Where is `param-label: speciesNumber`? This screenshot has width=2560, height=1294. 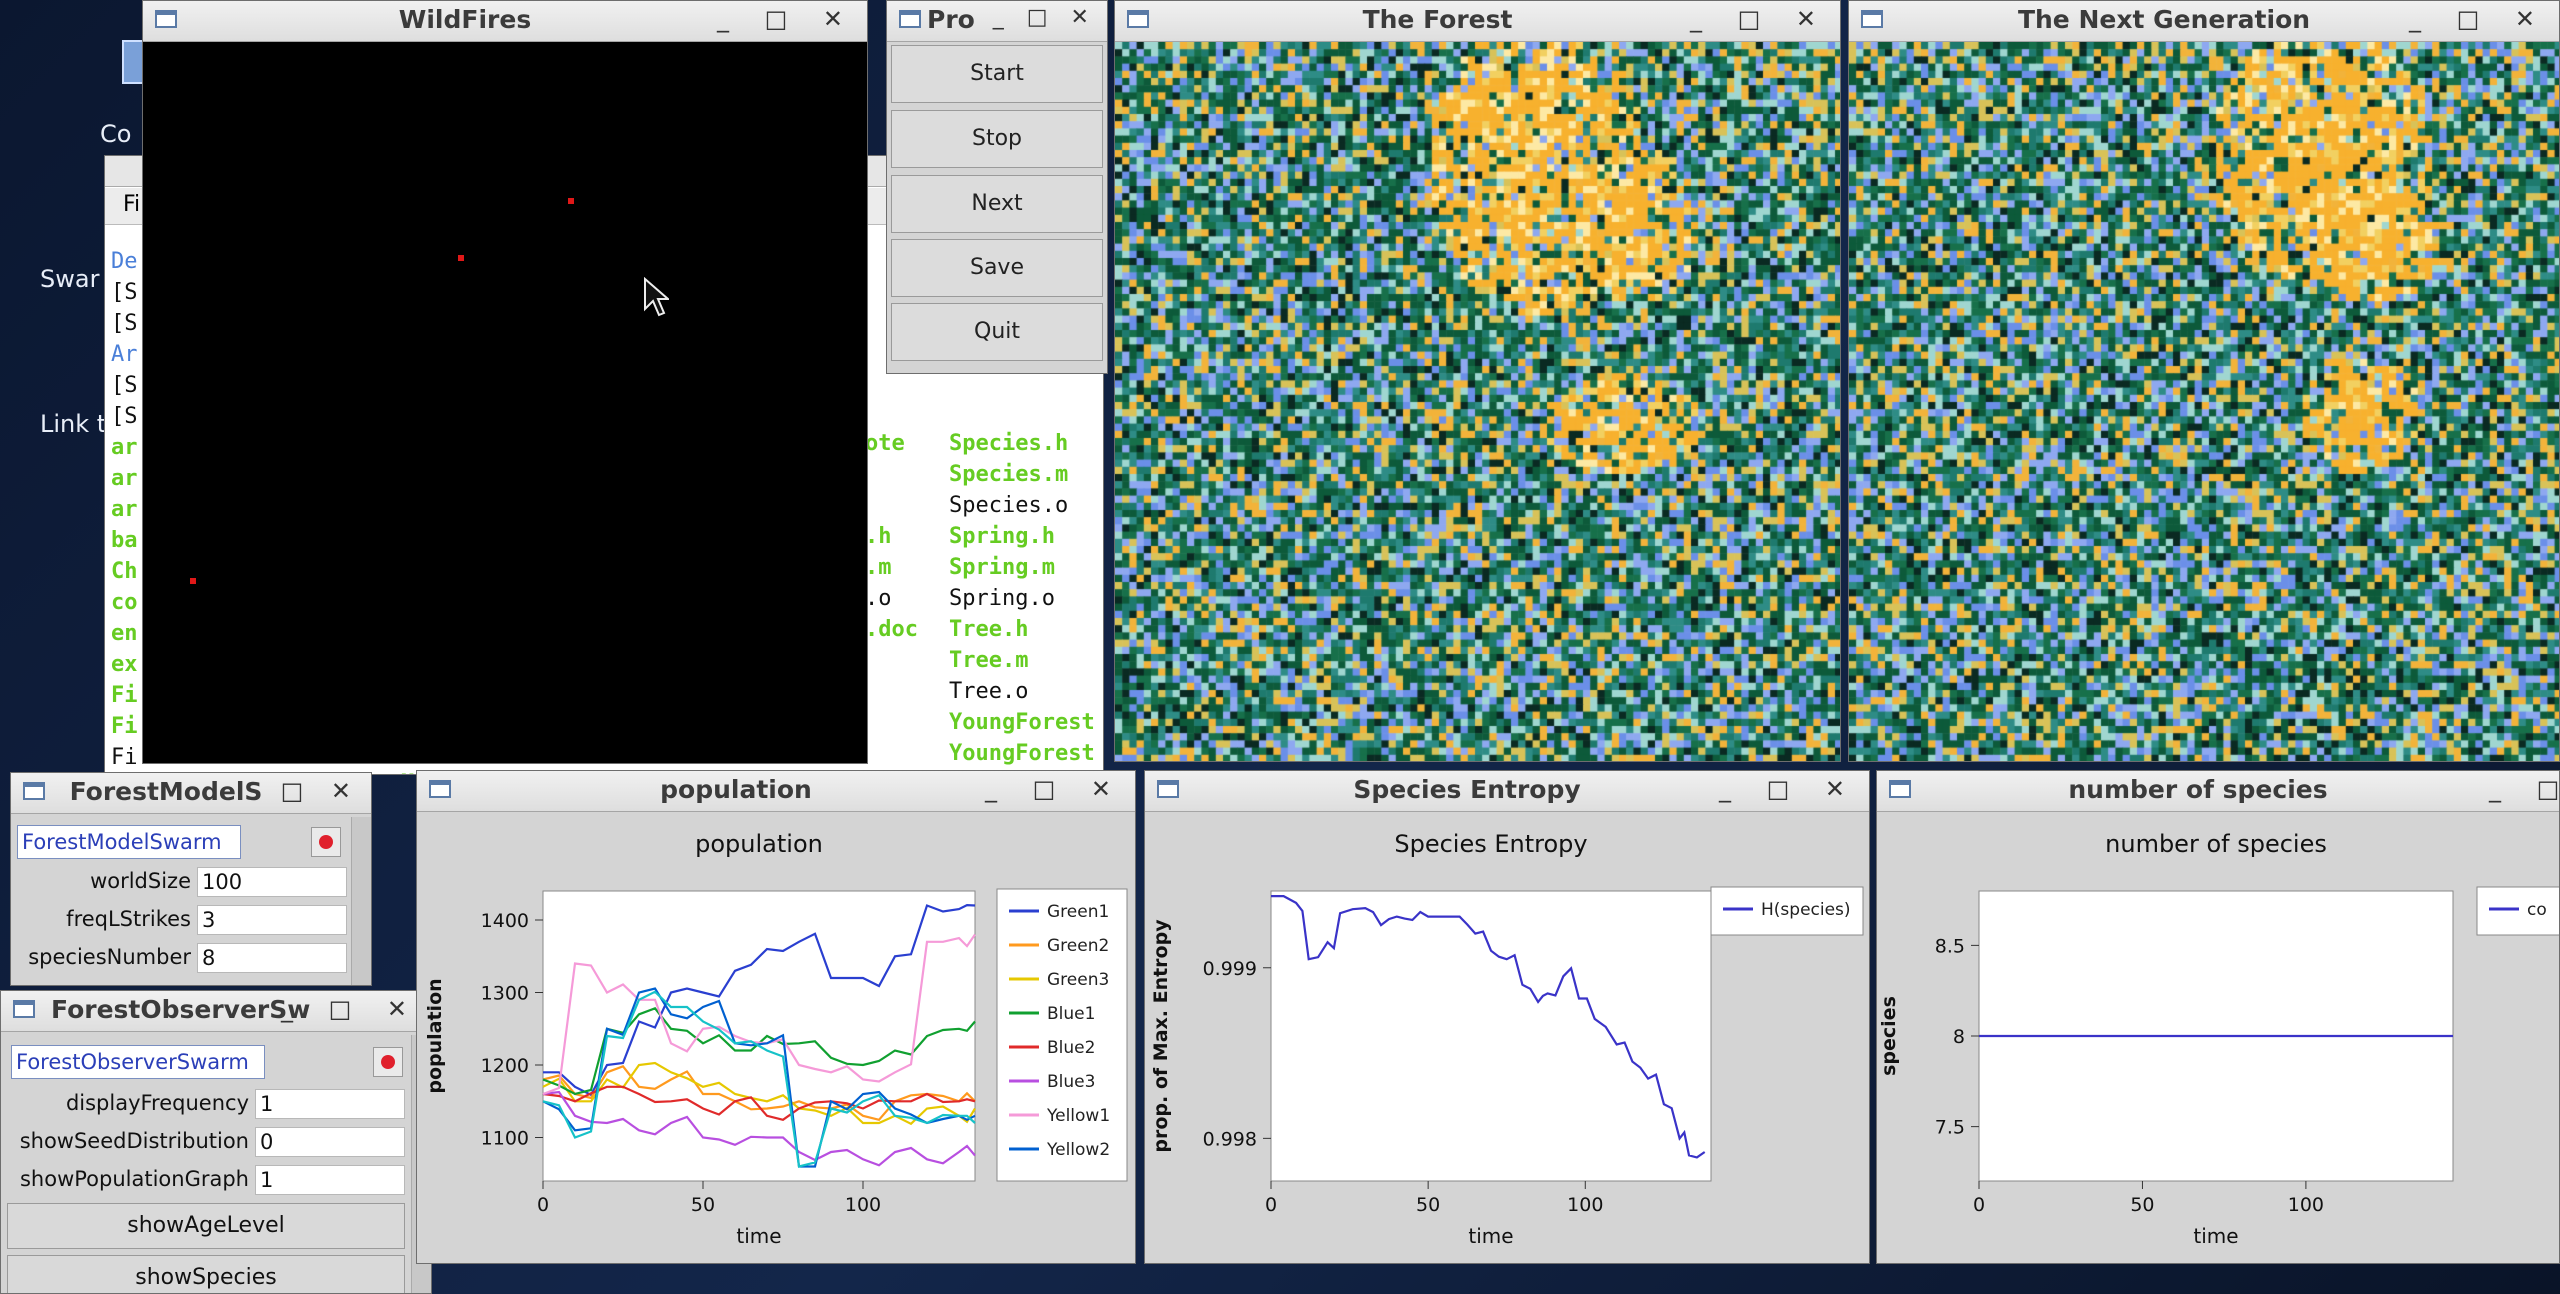 param-label: speciesNumber is located at coordinates (109, 957).